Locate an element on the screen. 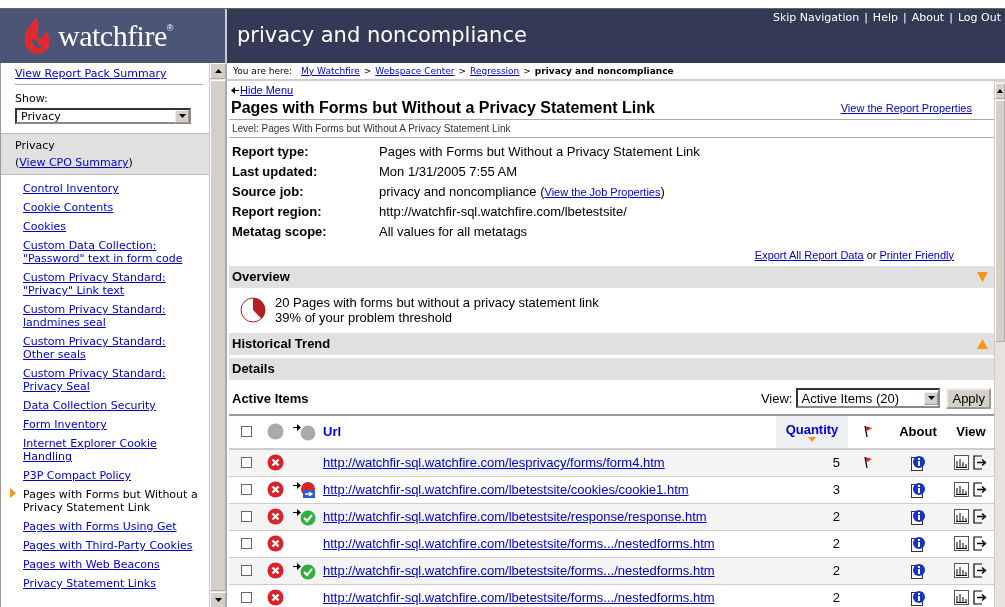  header-link: Skip Navigation is located at coordinates (816, 17).